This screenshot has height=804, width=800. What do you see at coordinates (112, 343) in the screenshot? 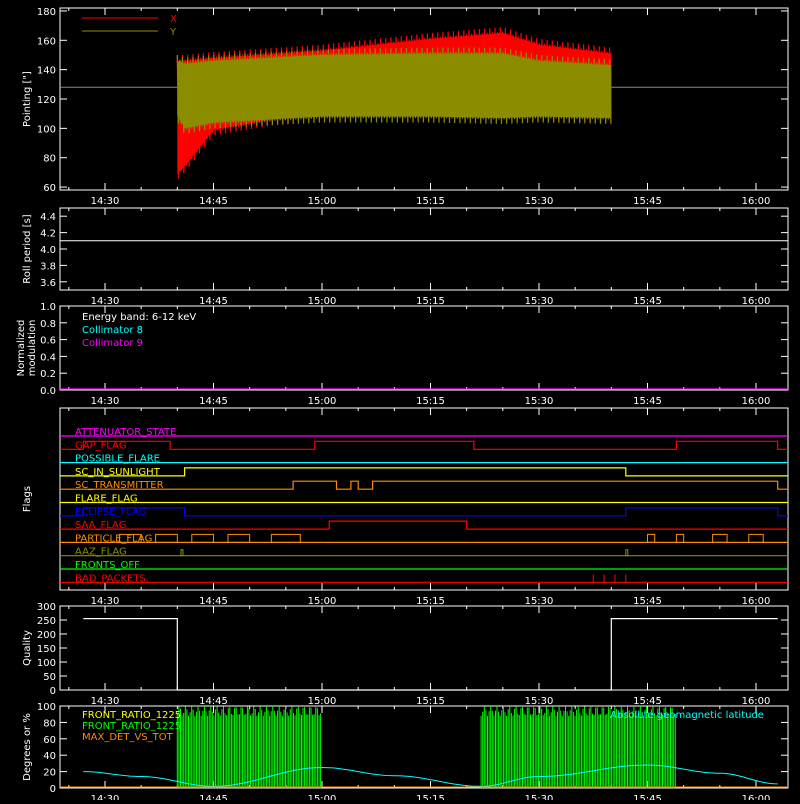
I see `annotation: Collimator 9` at bounding box center [112, 343].